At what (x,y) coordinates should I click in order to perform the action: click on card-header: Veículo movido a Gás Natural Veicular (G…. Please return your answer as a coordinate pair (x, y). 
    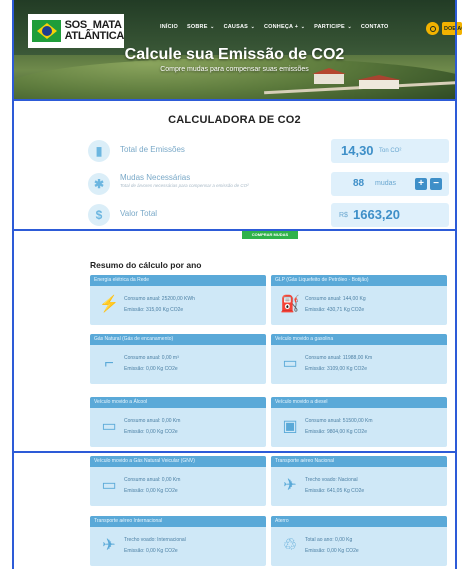
    Looking at the image, I should click on (178, 461).